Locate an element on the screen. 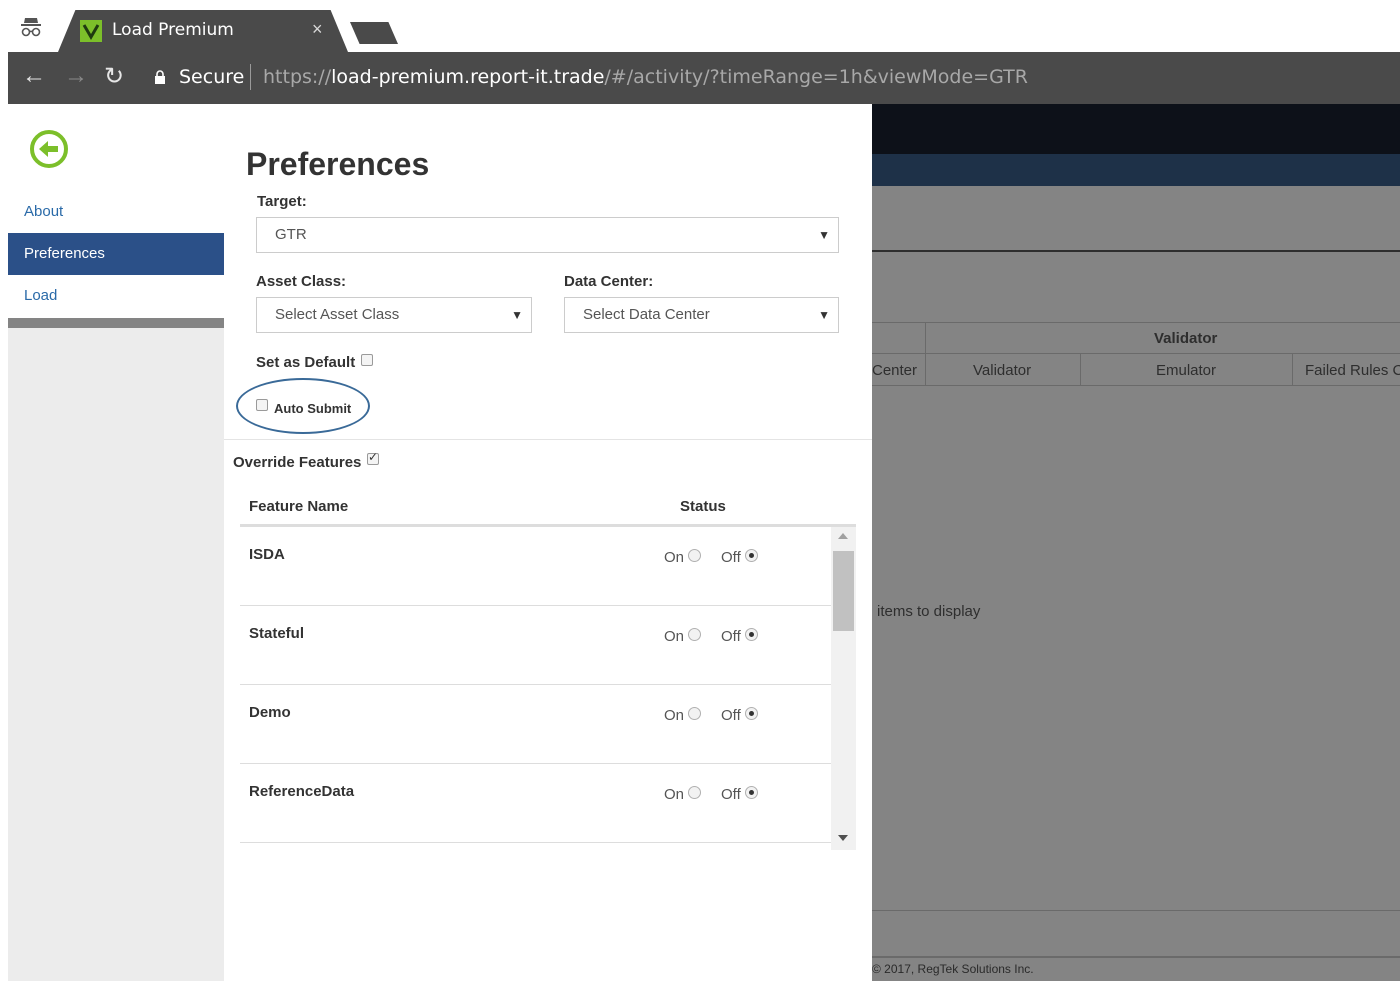 This screenshot has width=1400, height=981. target-label: Target: is located at coordinates (282, 201).